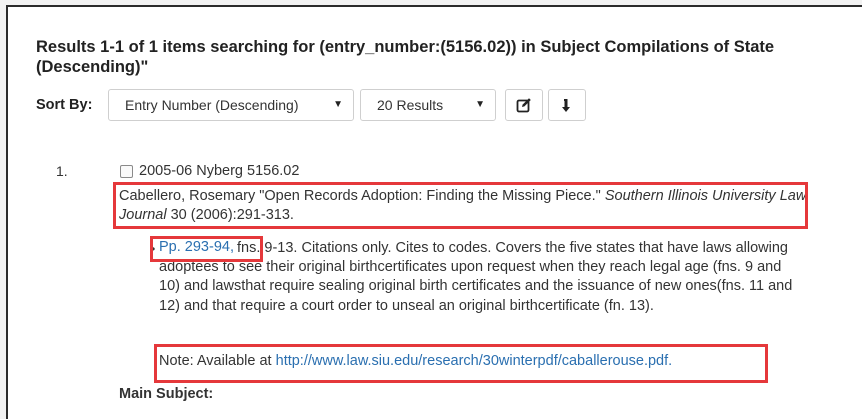 The image size is (862, 419). I want to click on sort-order-select: Entry Number (Descending) ▼, so click(231, 105).